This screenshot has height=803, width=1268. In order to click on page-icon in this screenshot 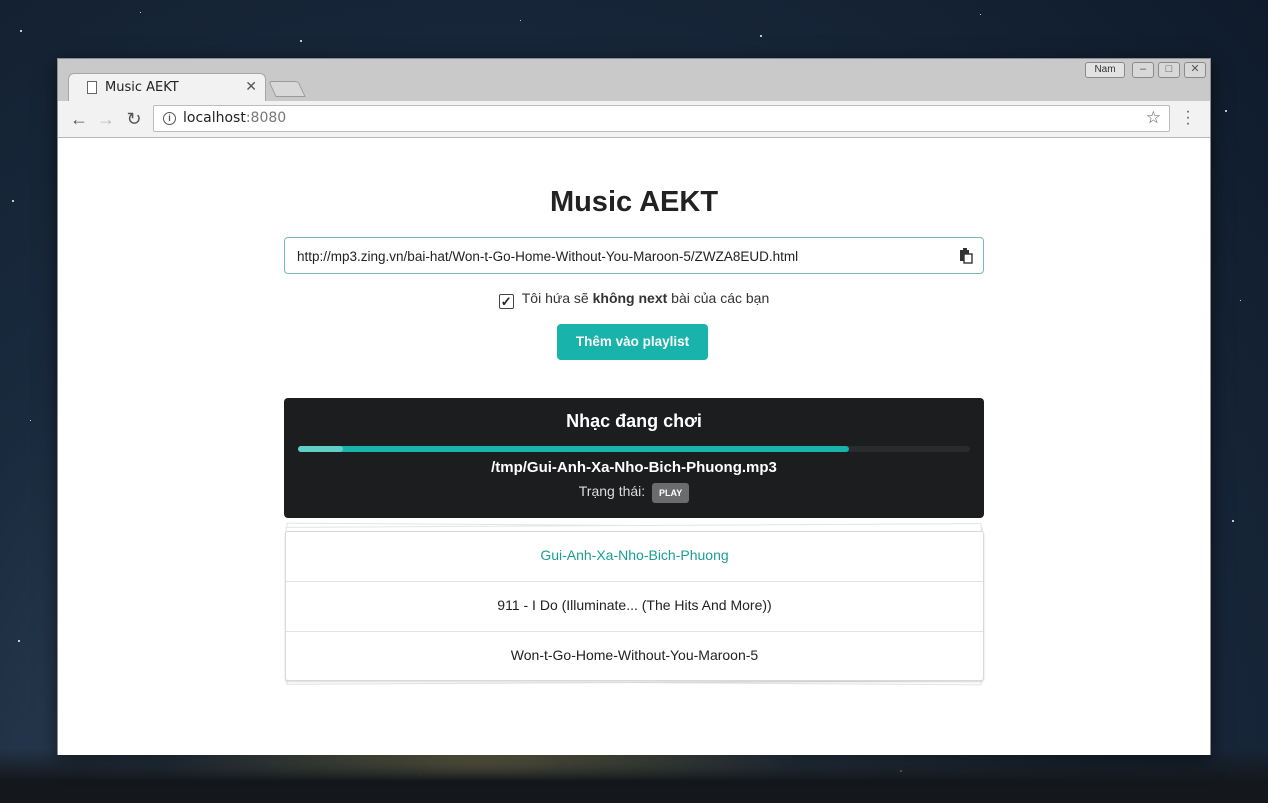, I will do `click(92, 87)`.